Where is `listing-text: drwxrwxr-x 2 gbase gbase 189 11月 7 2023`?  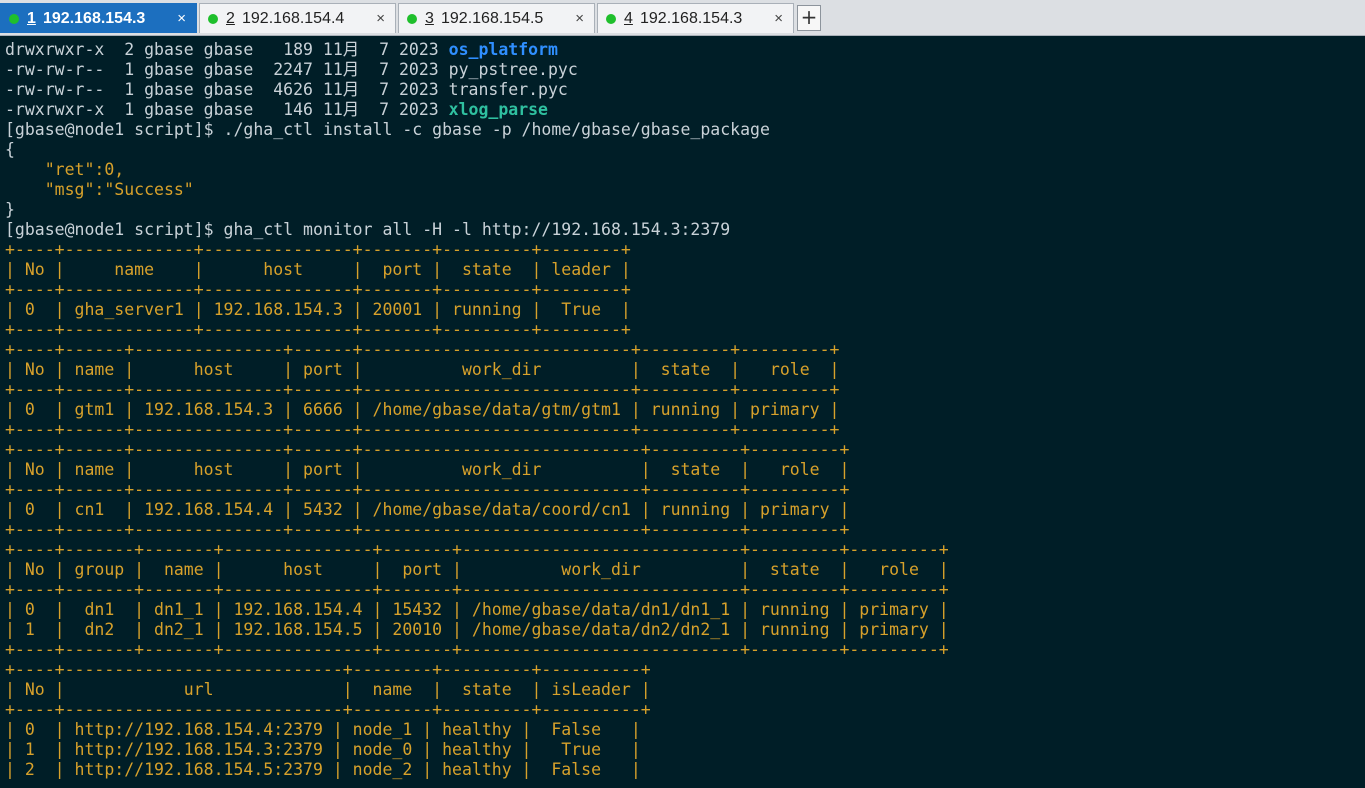 listing-text: drwxrwxr-x 2 gbase gbase 189 11月 7 2023 is located at coordinates (227, 49).